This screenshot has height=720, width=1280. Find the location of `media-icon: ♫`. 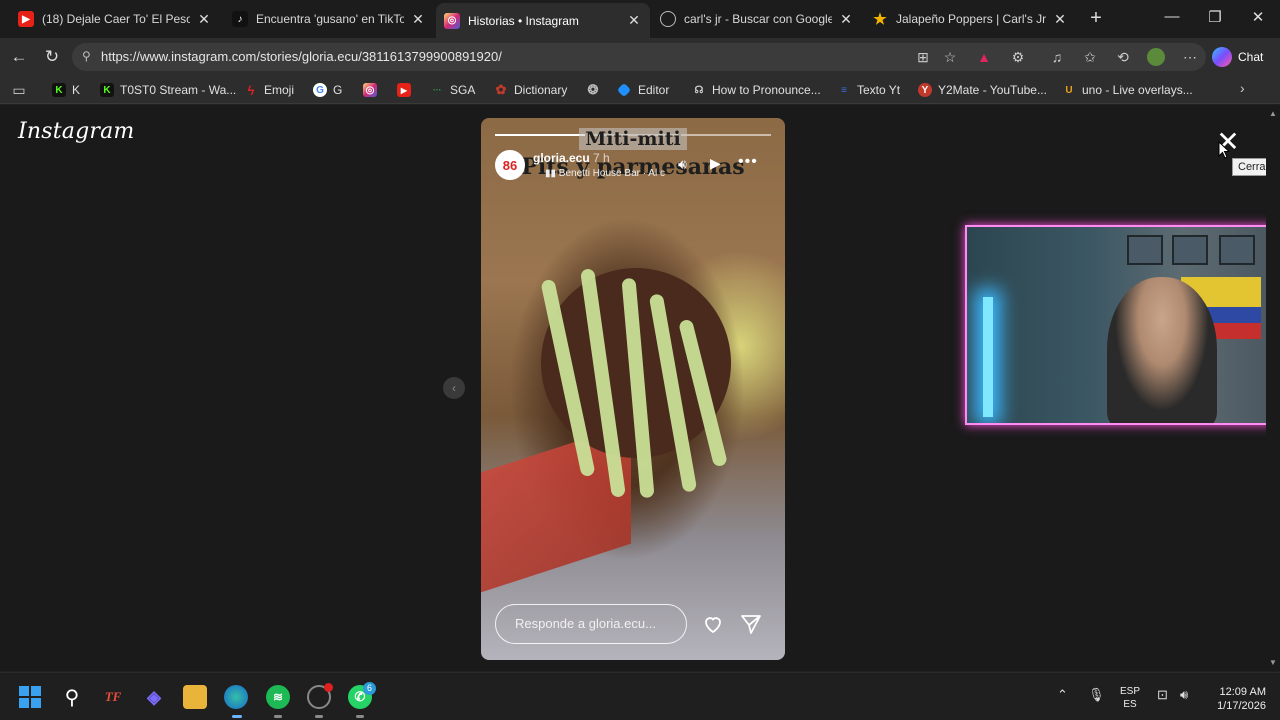

media-icon: ♫ is located at coordinates (1057, 57).